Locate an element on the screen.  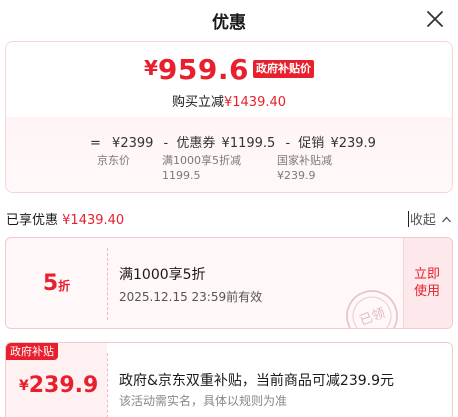
promo-label: 促销 is located at coordinates (311, 143).